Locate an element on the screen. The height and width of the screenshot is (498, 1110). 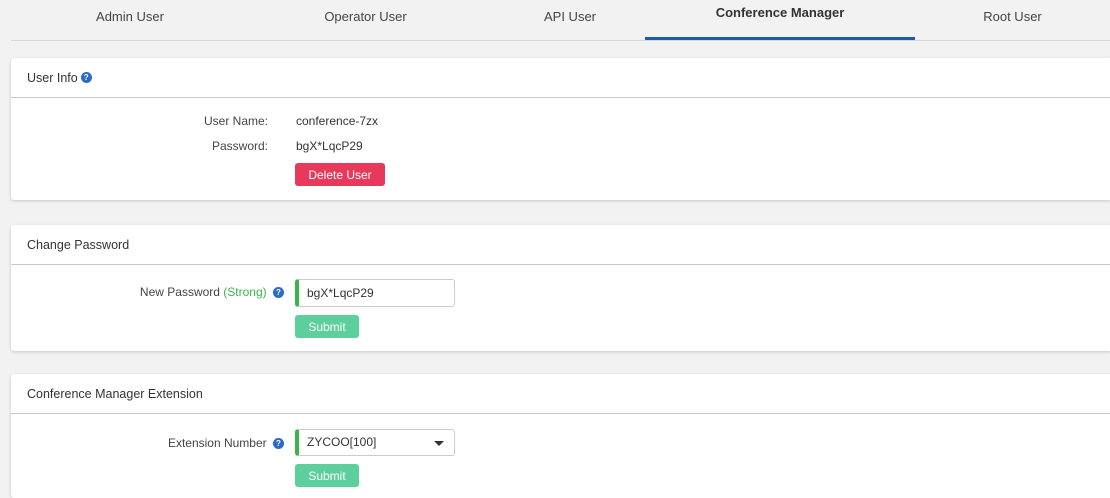
panel-title: User Info is located at coordinates (52, 77).